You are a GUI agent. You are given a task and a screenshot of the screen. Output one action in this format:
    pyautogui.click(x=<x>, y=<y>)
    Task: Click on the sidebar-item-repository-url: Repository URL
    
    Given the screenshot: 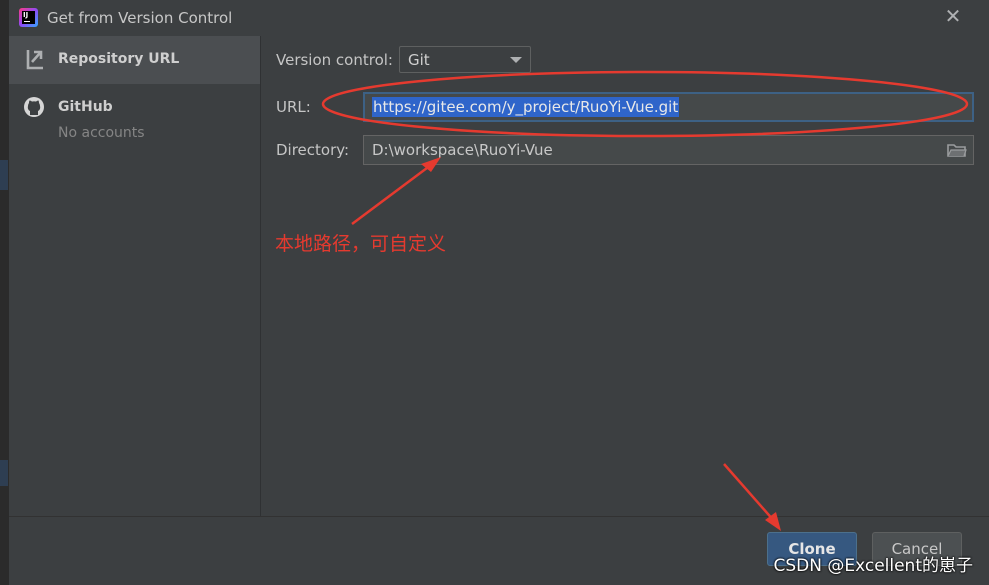 What is the action you would take?
    pyautogui.click(x=134, y=60)
    